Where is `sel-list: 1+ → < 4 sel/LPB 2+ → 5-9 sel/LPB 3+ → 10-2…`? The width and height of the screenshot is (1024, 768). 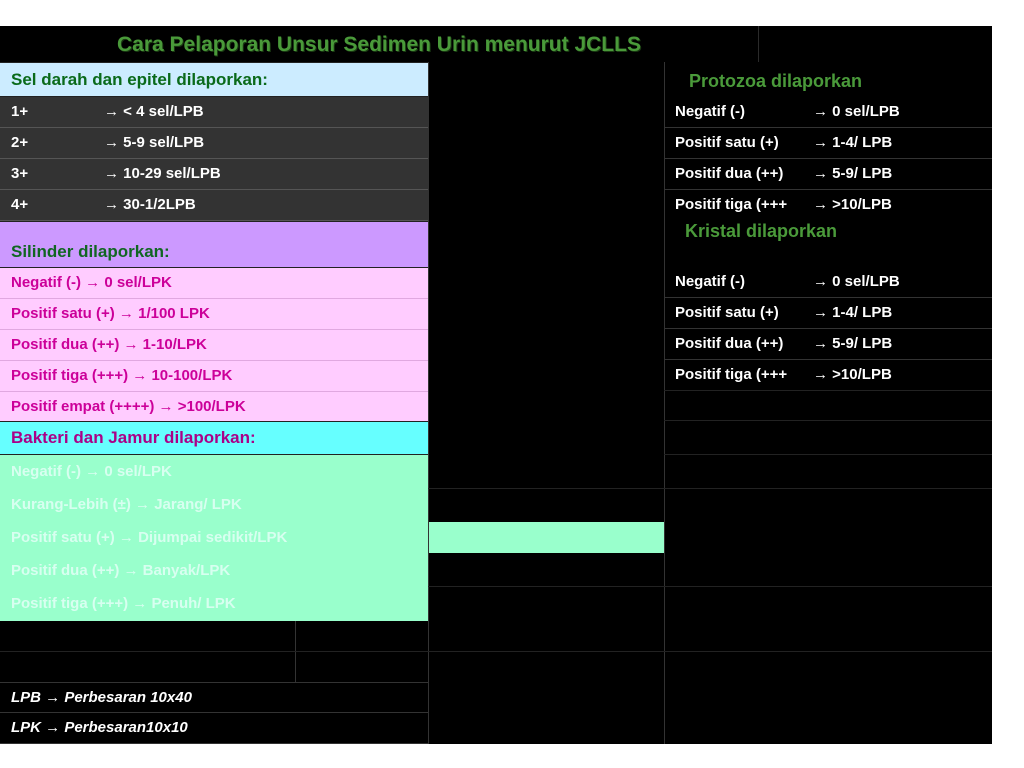 sel-list: 1+ → < 4 sel/LPB 2+ → 5-9 sel/LPB 3+ → 10-2… is located at coordinates (214, 159).